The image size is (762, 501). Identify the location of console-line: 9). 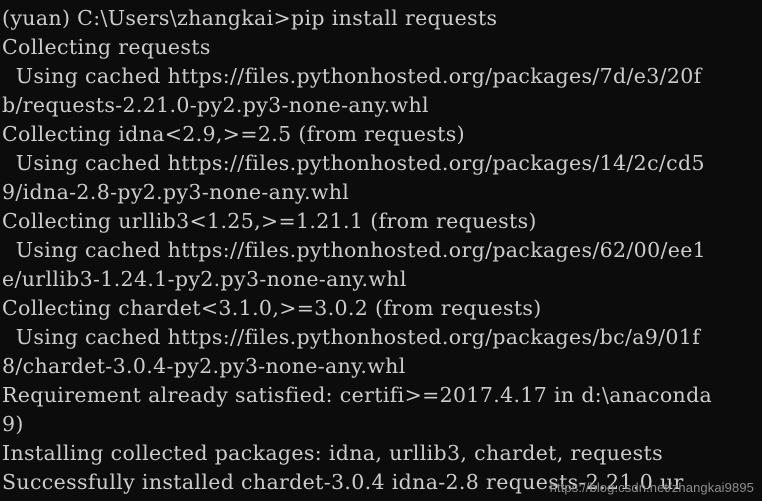
(13, 424).